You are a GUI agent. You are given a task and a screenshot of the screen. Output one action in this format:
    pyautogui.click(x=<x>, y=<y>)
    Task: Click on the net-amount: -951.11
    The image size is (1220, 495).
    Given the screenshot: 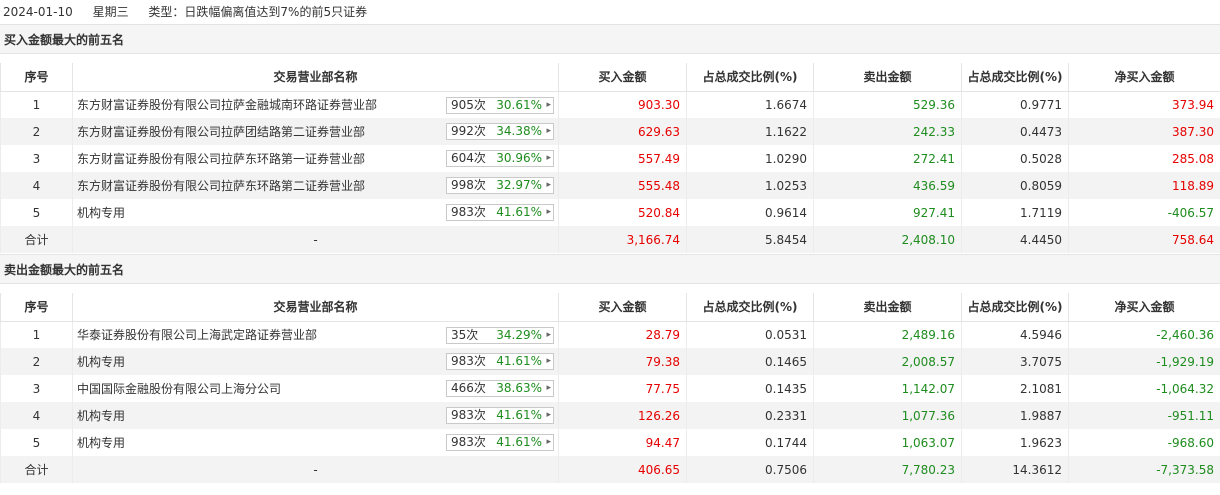 What is the action you would take?
    pyautogui.click(x=1144, y=415)
    